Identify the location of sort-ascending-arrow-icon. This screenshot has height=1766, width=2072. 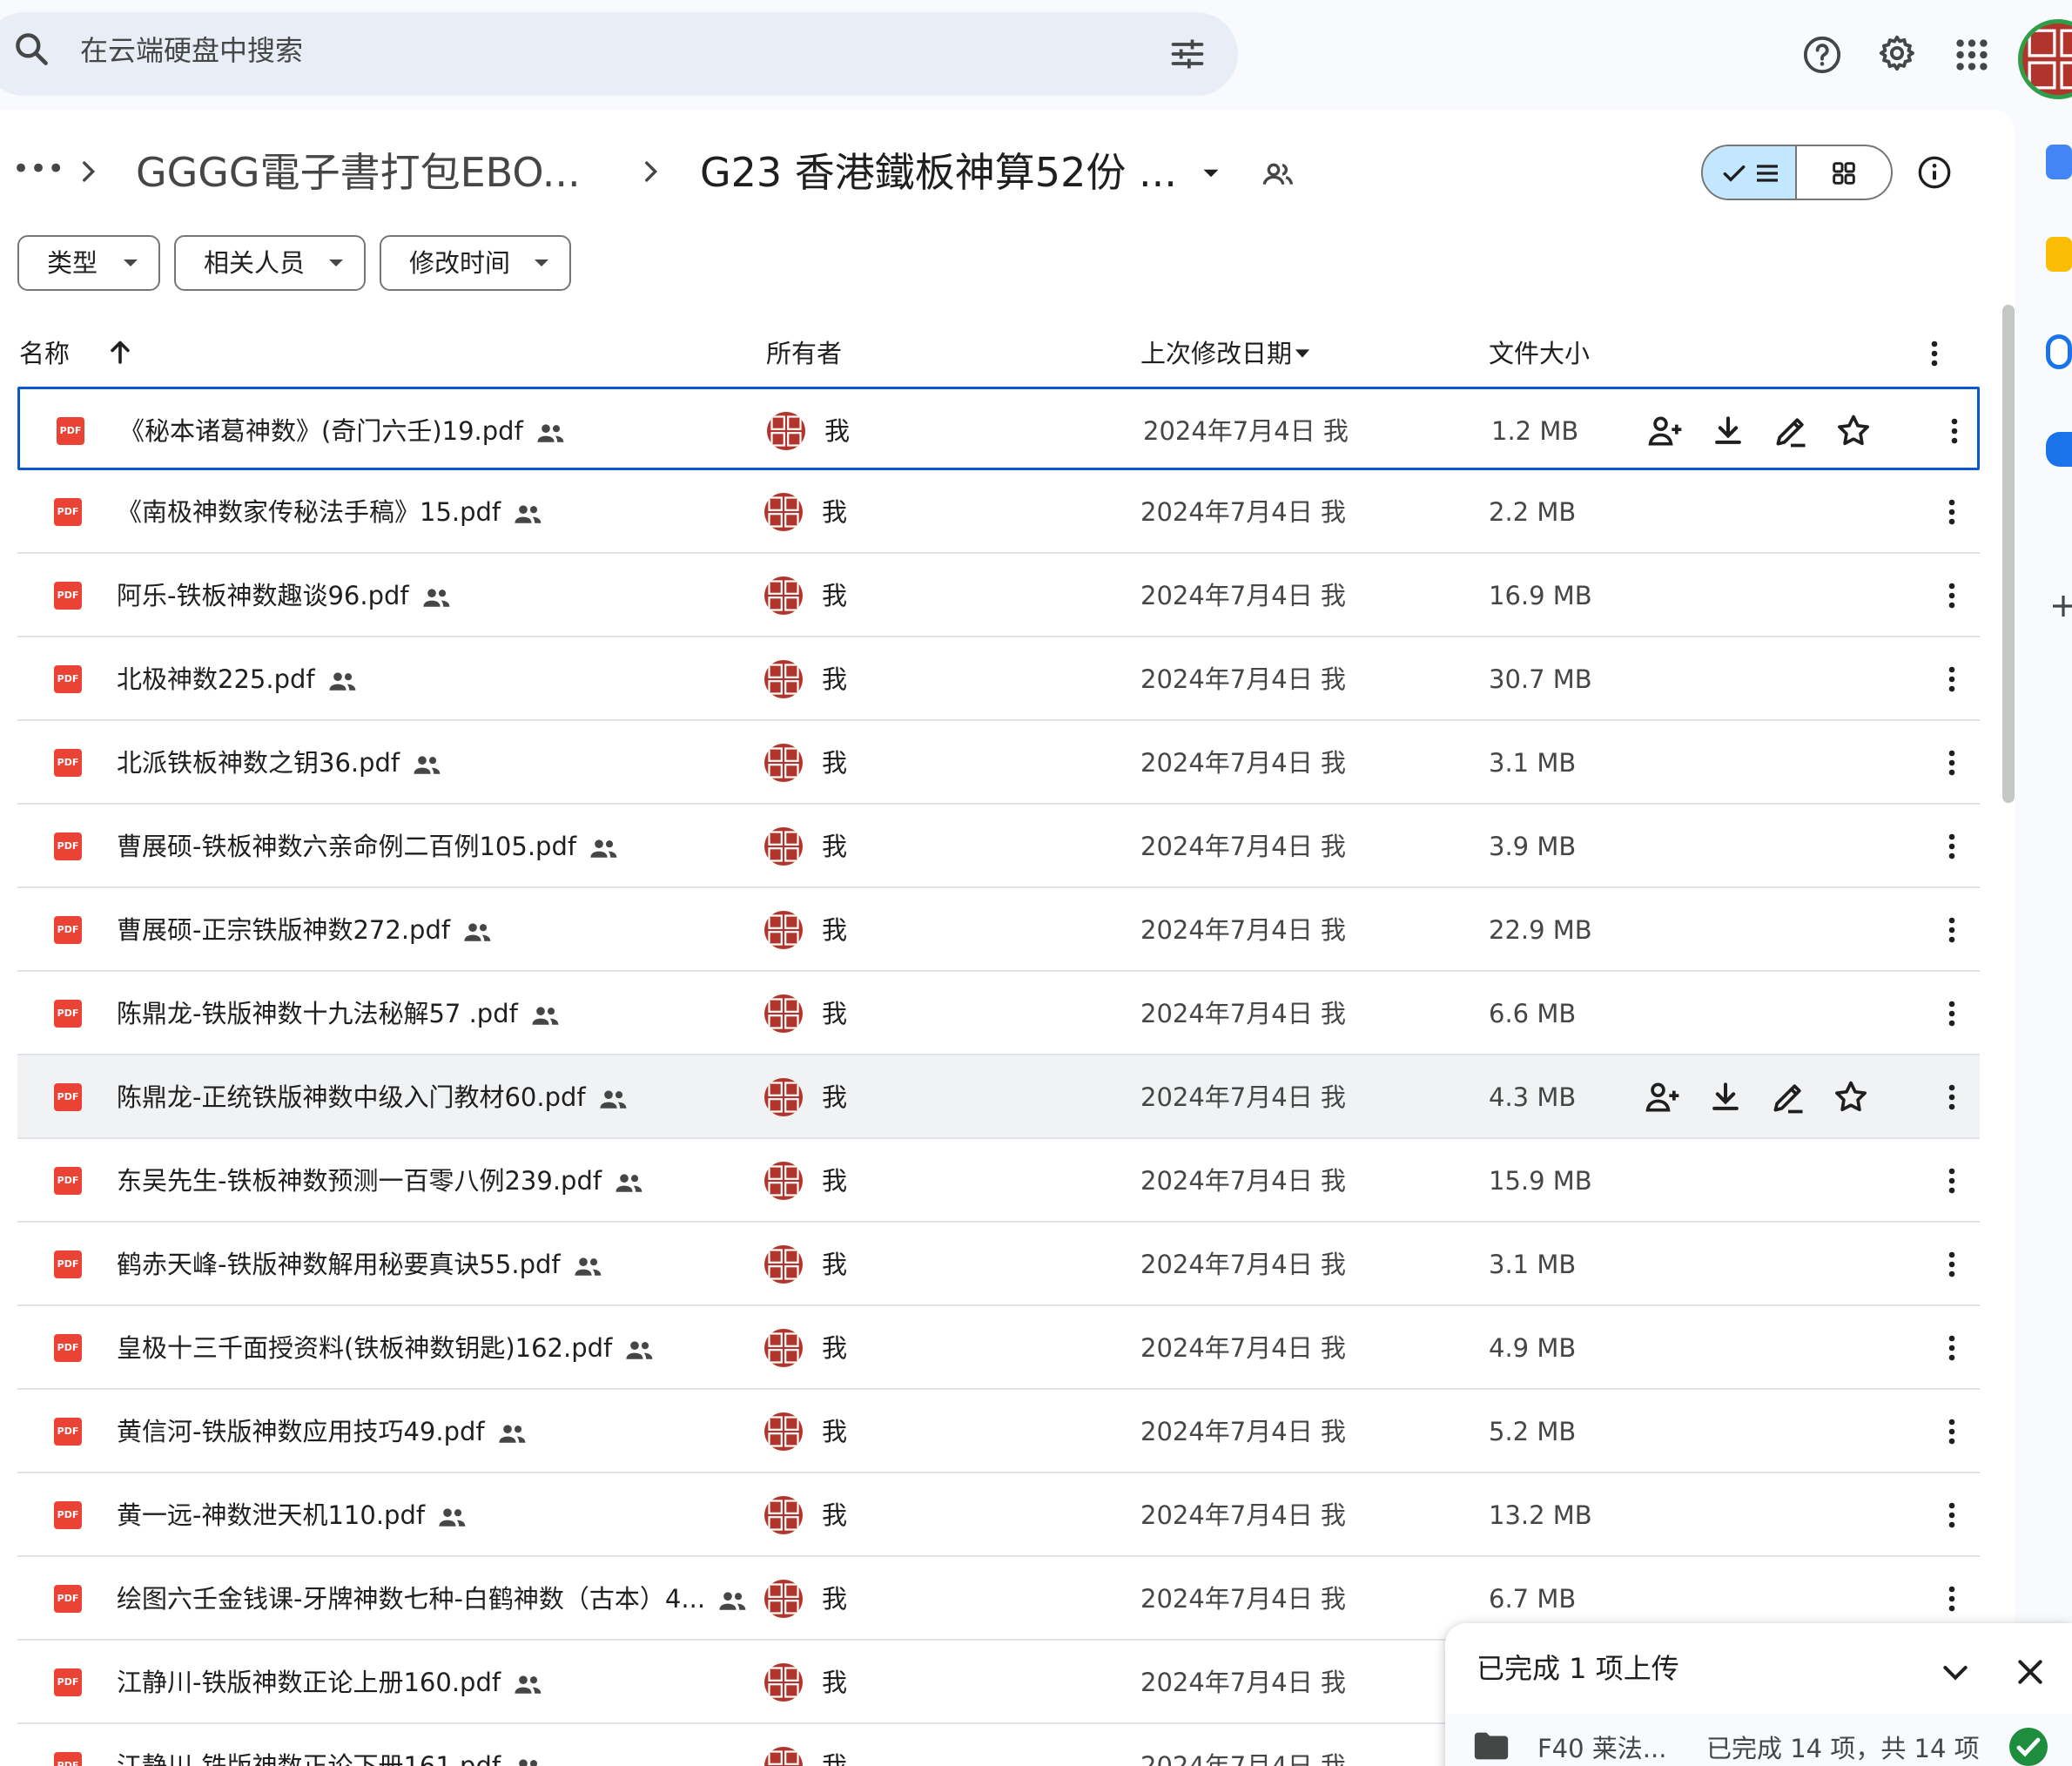
(120, 352).